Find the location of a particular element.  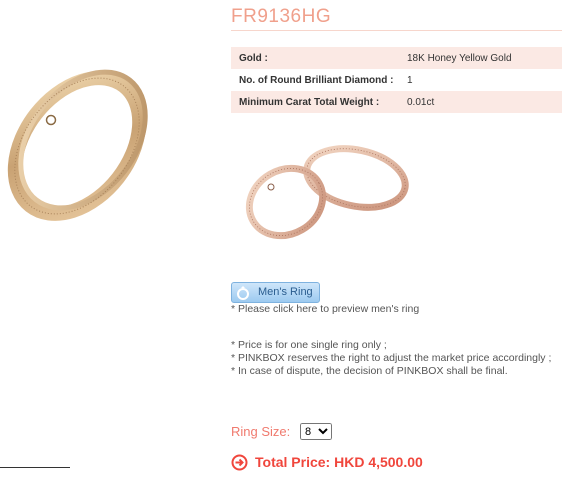

spec-label: Minimum Carat Total Weight : is located at coordinates (309, 102).